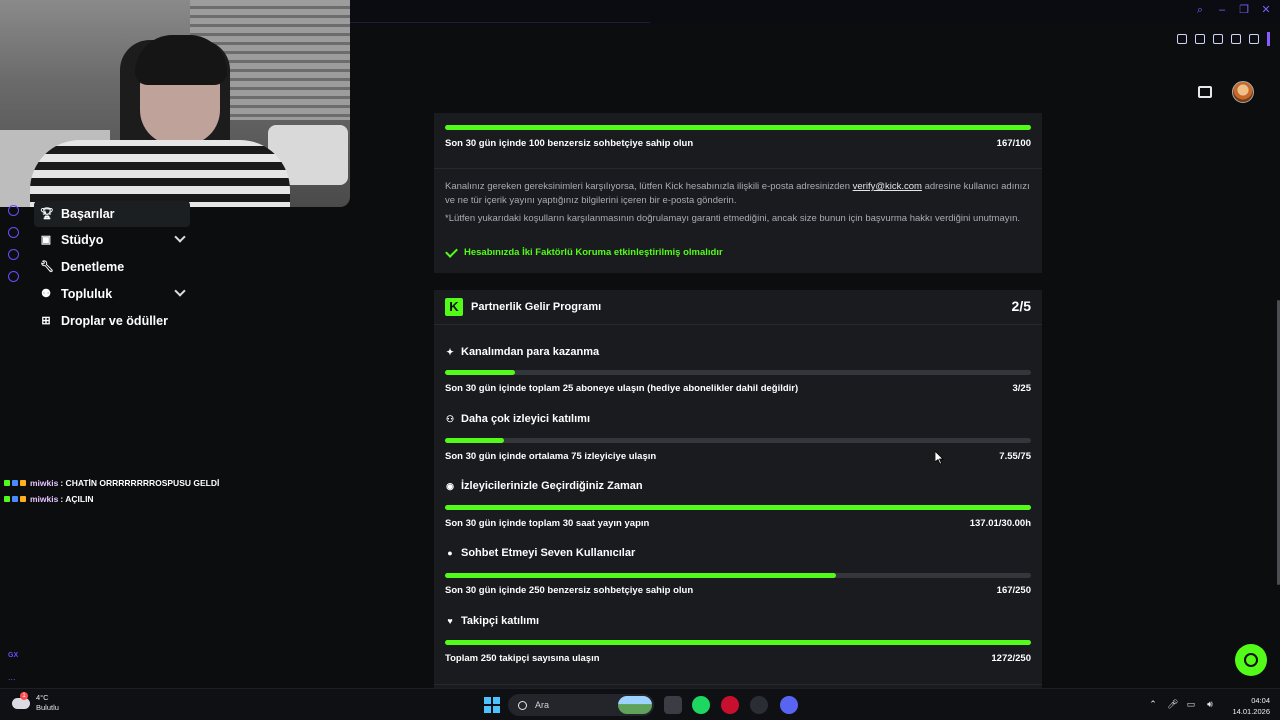  What do you see at coordinates (451, 251) in the screenshot?
I see `check-icon` at bounding box center [451, 251].